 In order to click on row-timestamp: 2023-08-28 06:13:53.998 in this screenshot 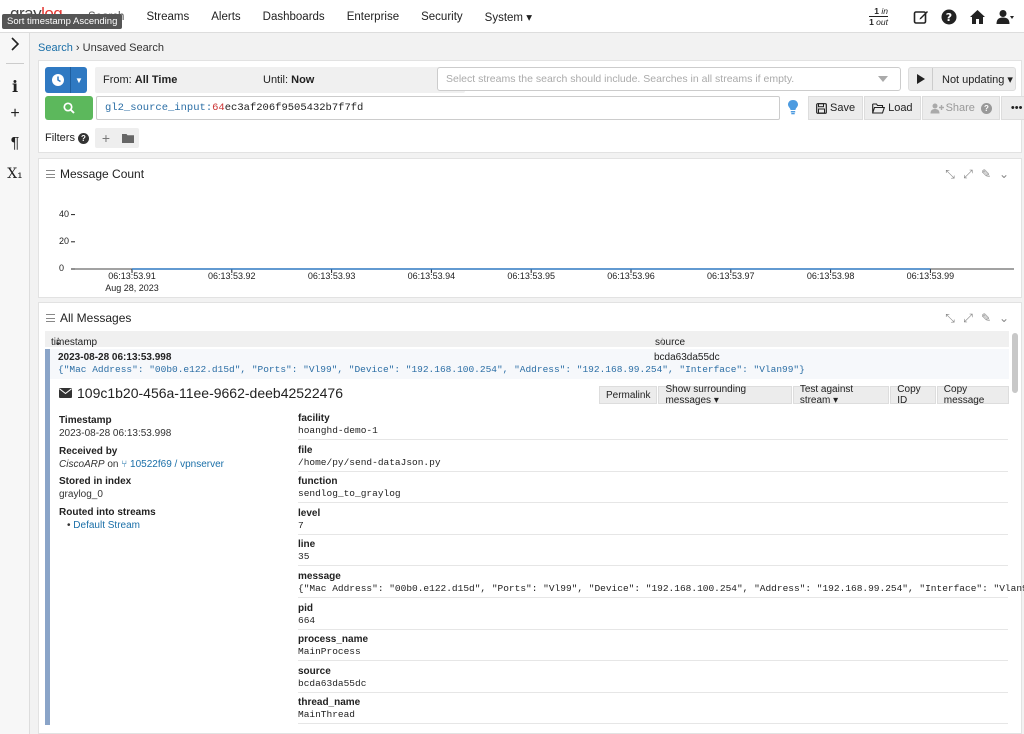, I will do `click(115, 357)`.